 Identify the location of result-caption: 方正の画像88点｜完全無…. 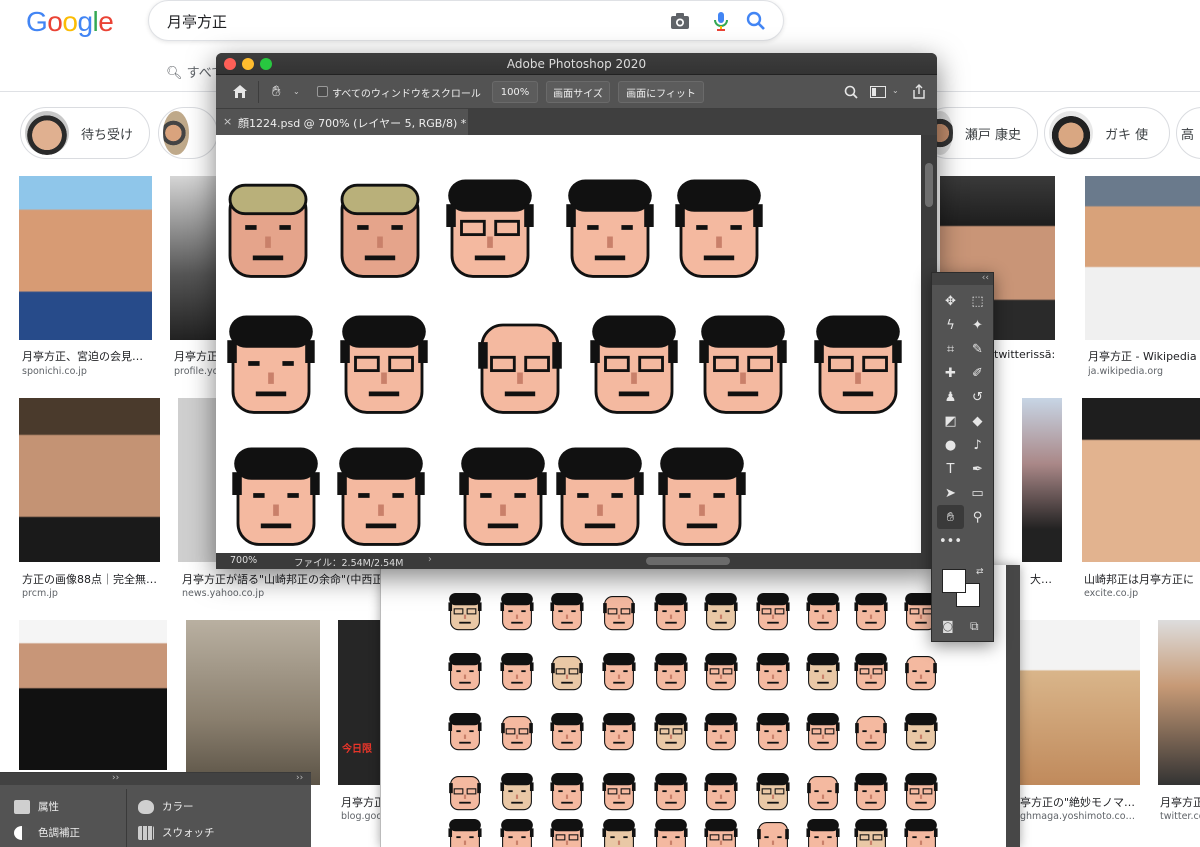
(91, 579).